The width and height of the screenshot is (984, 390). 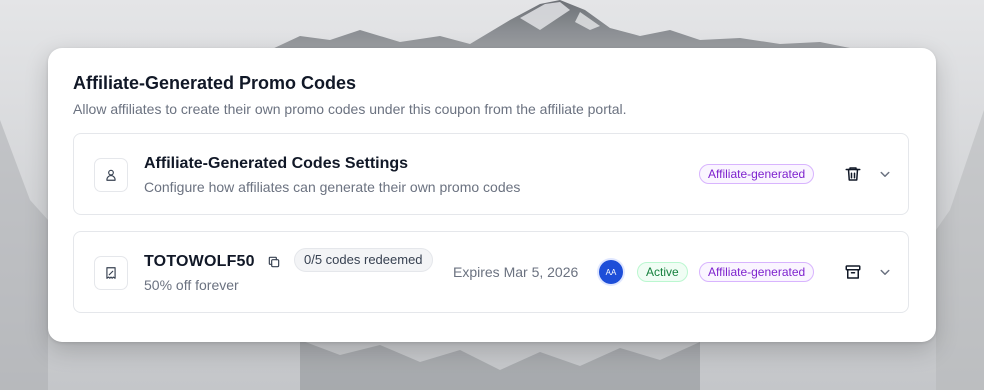 I want to click on avatar: AA, so click(x=611, y=272).